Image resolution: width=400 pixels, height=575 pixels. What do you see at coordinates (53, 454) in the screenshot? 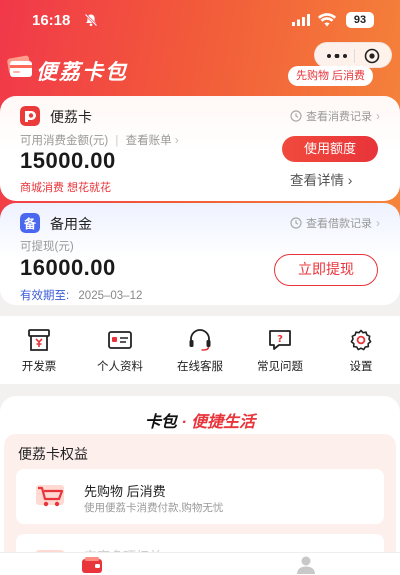
I see `benefits-title: 便荔卡权益` at bounding box center [53, 454].